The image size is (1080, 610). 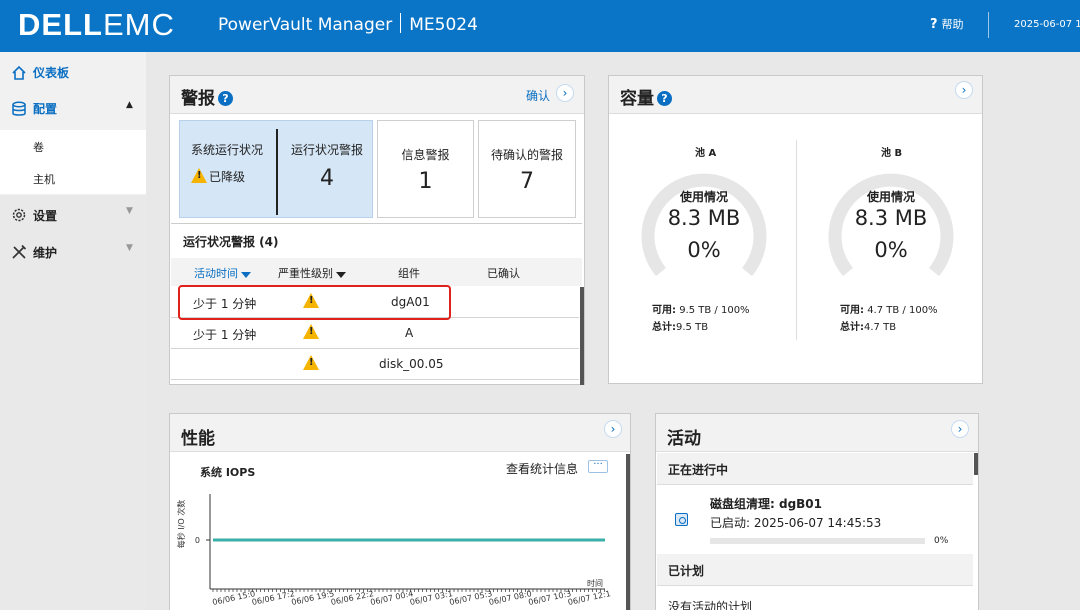 I want to click on app-title: PowerVault Manager ME5024, so click(x=348, y=25).